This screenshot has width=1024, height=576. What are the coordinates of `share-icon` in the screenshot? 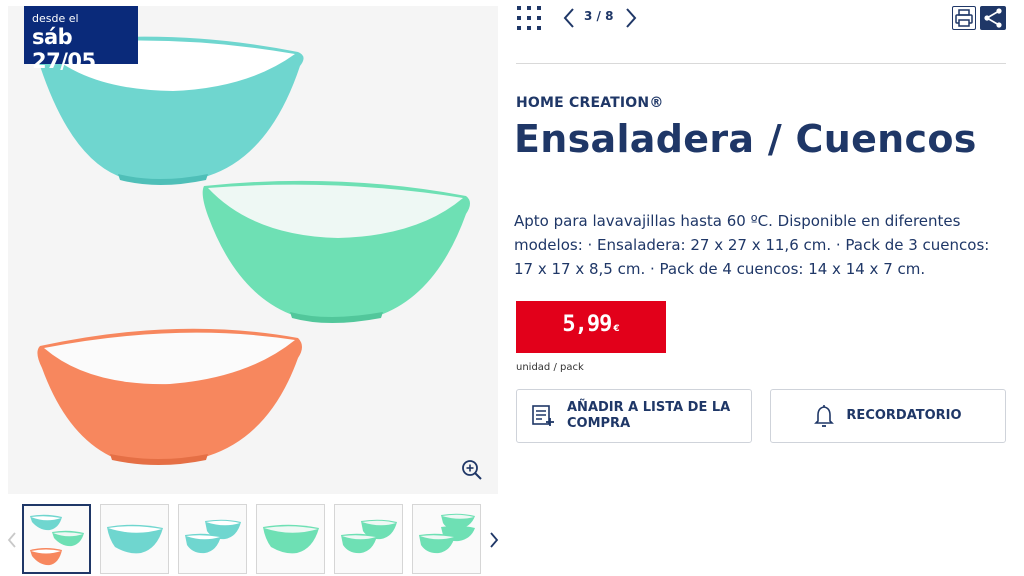 It's located at (993, 18).